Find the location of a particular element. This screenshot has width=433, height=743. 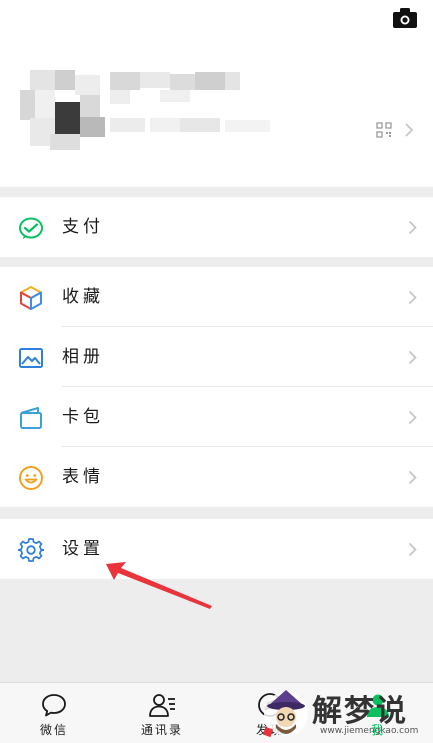

menu-item-album: 相册 is located at coordinates (216, 357).